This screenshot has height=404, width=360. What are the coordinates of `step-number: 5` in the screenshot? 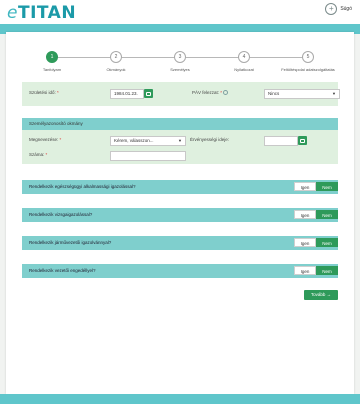 It's located at (308, 57).